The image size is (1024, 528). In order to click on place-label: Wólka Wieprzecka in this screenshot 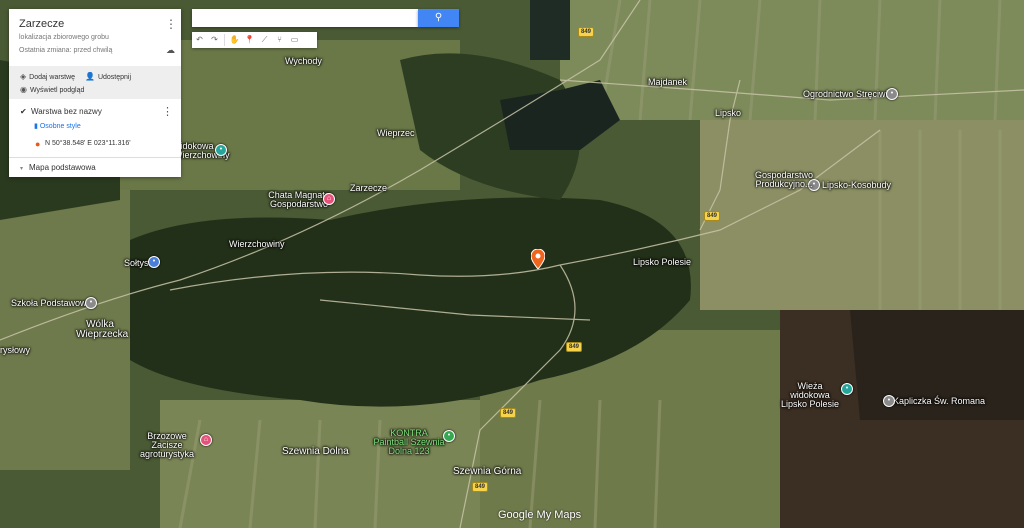, I will do `click(102, 330)`.